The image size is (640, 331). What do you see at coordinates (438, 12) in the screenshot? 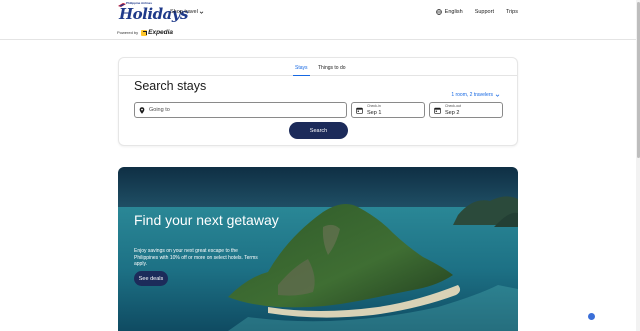
I see `globe-icon` at bounding box center [438, 12].